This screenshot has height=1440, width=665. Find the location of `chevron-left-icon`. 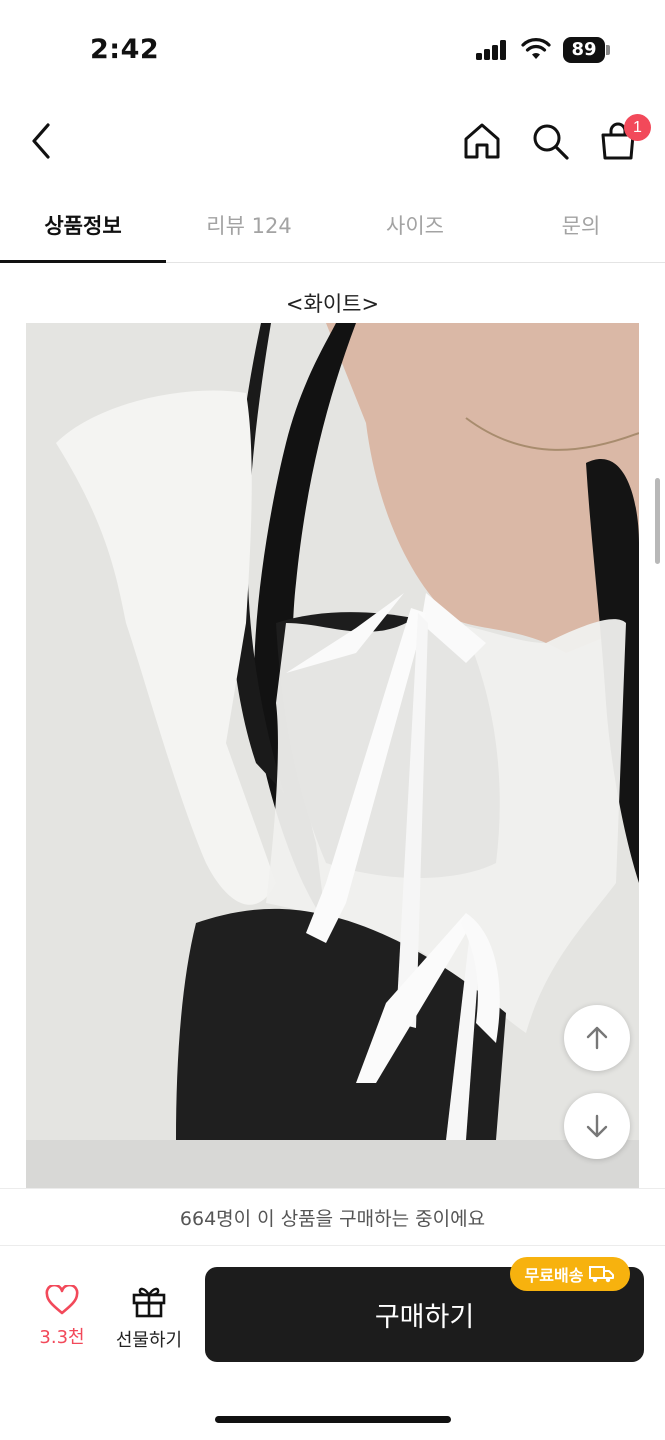

chevron-left-icon is located at coordinates (41, 141).